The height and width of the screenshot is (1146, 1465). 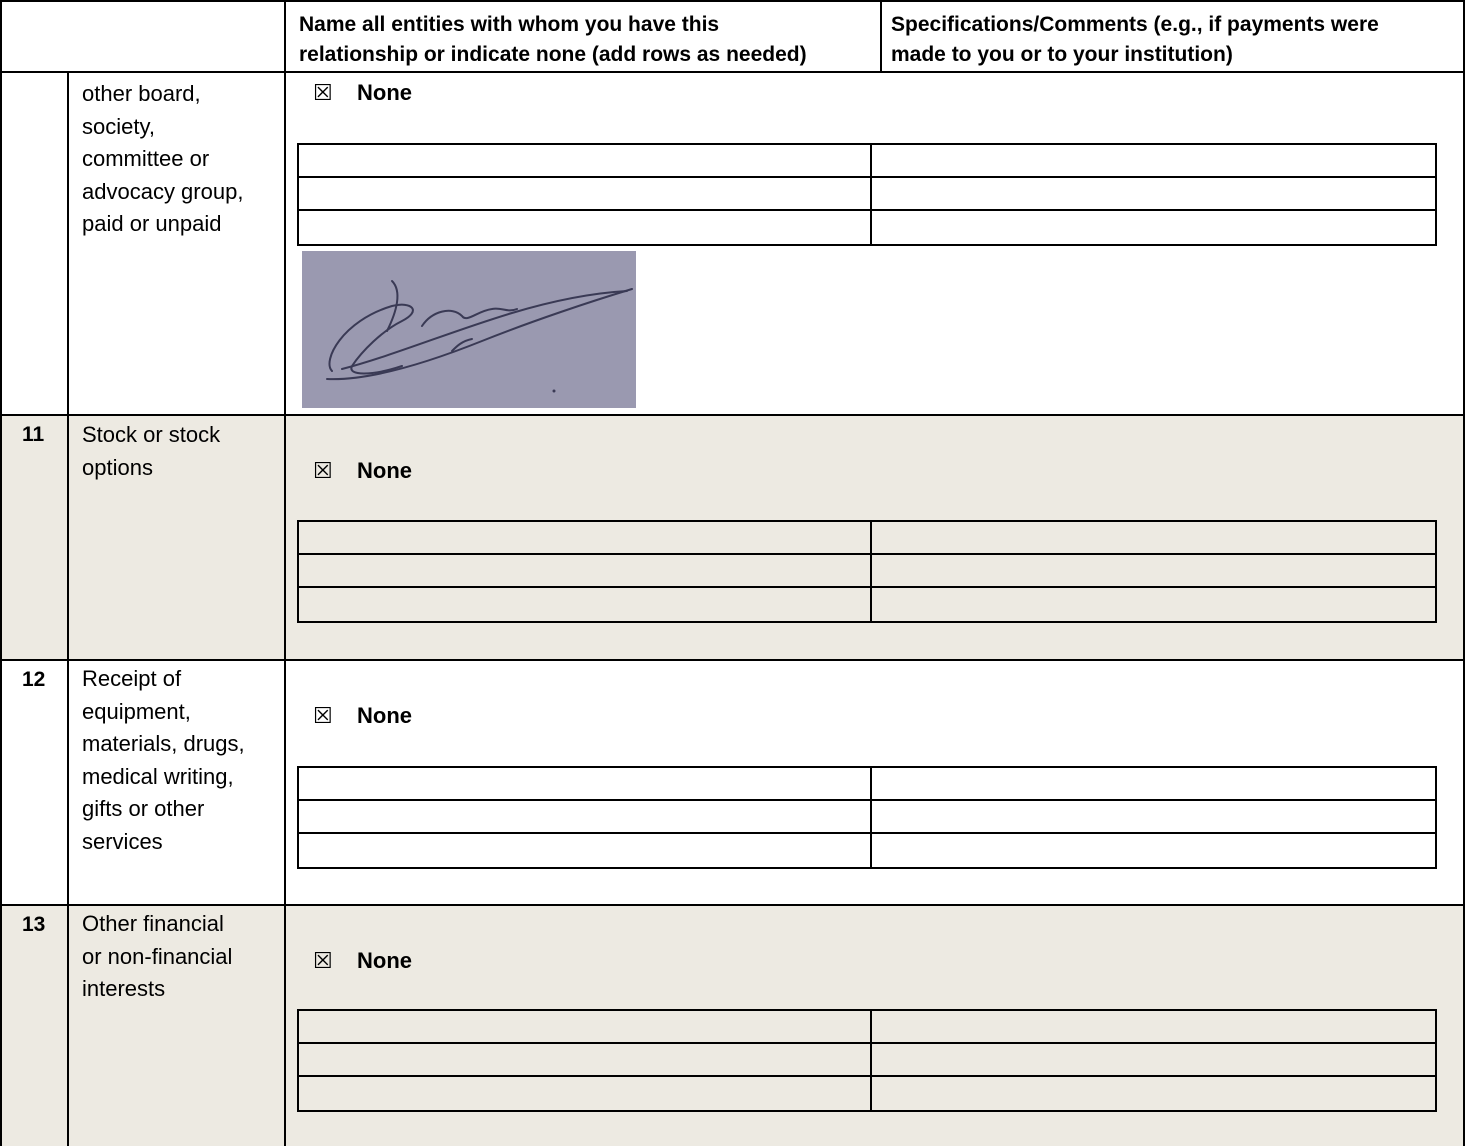 What do you see at coordinates (158, 776) in the screenshot?
I see `label-line: medical writing,` at bounding box center [158, 776].